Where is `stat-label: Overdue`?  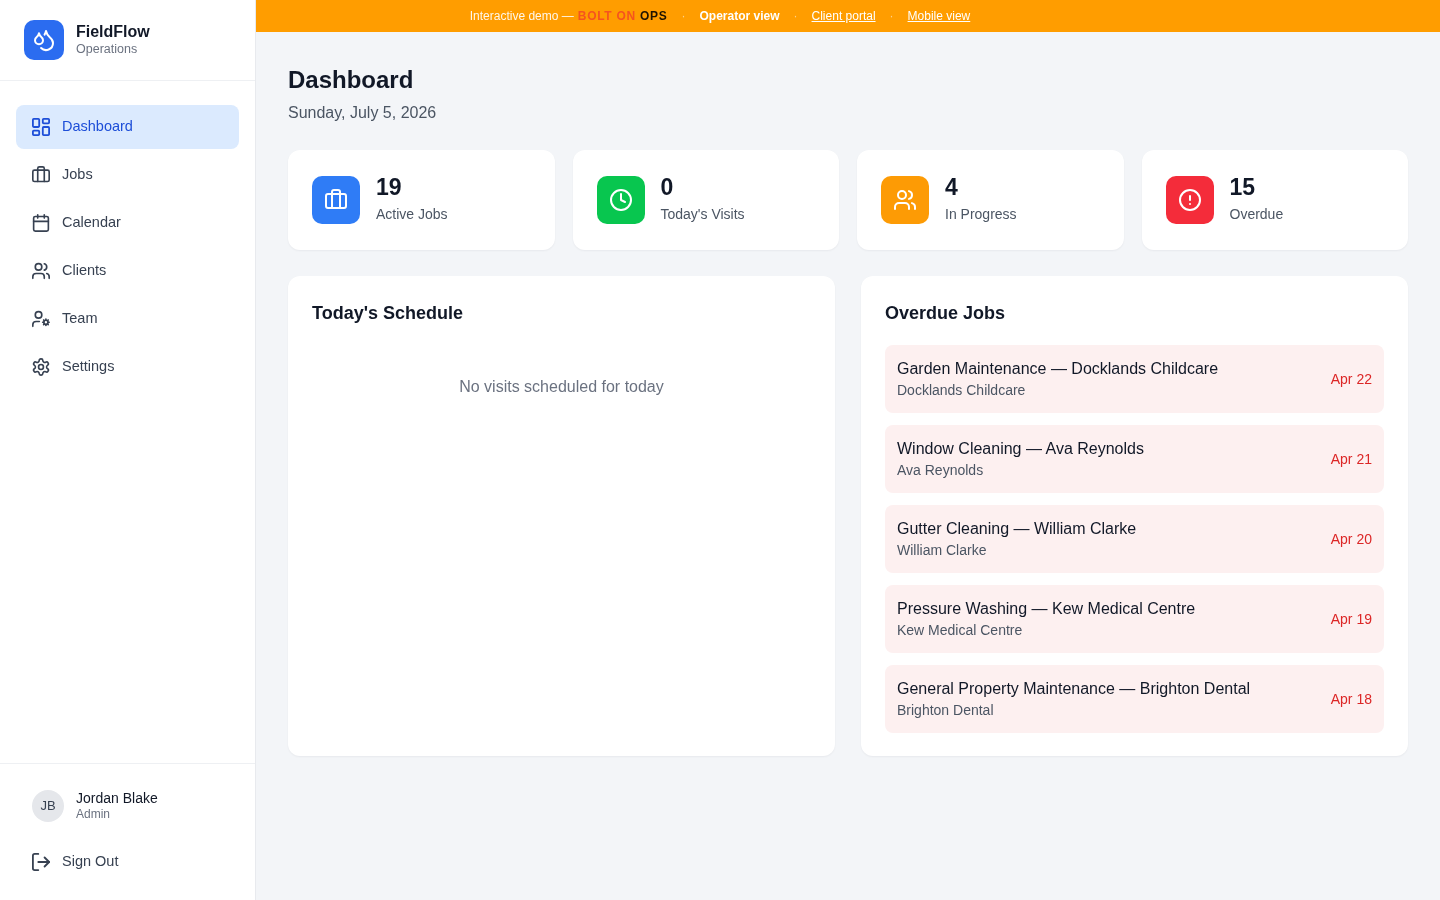 stat-label: Overdue is located at coordinates (1256, 214).